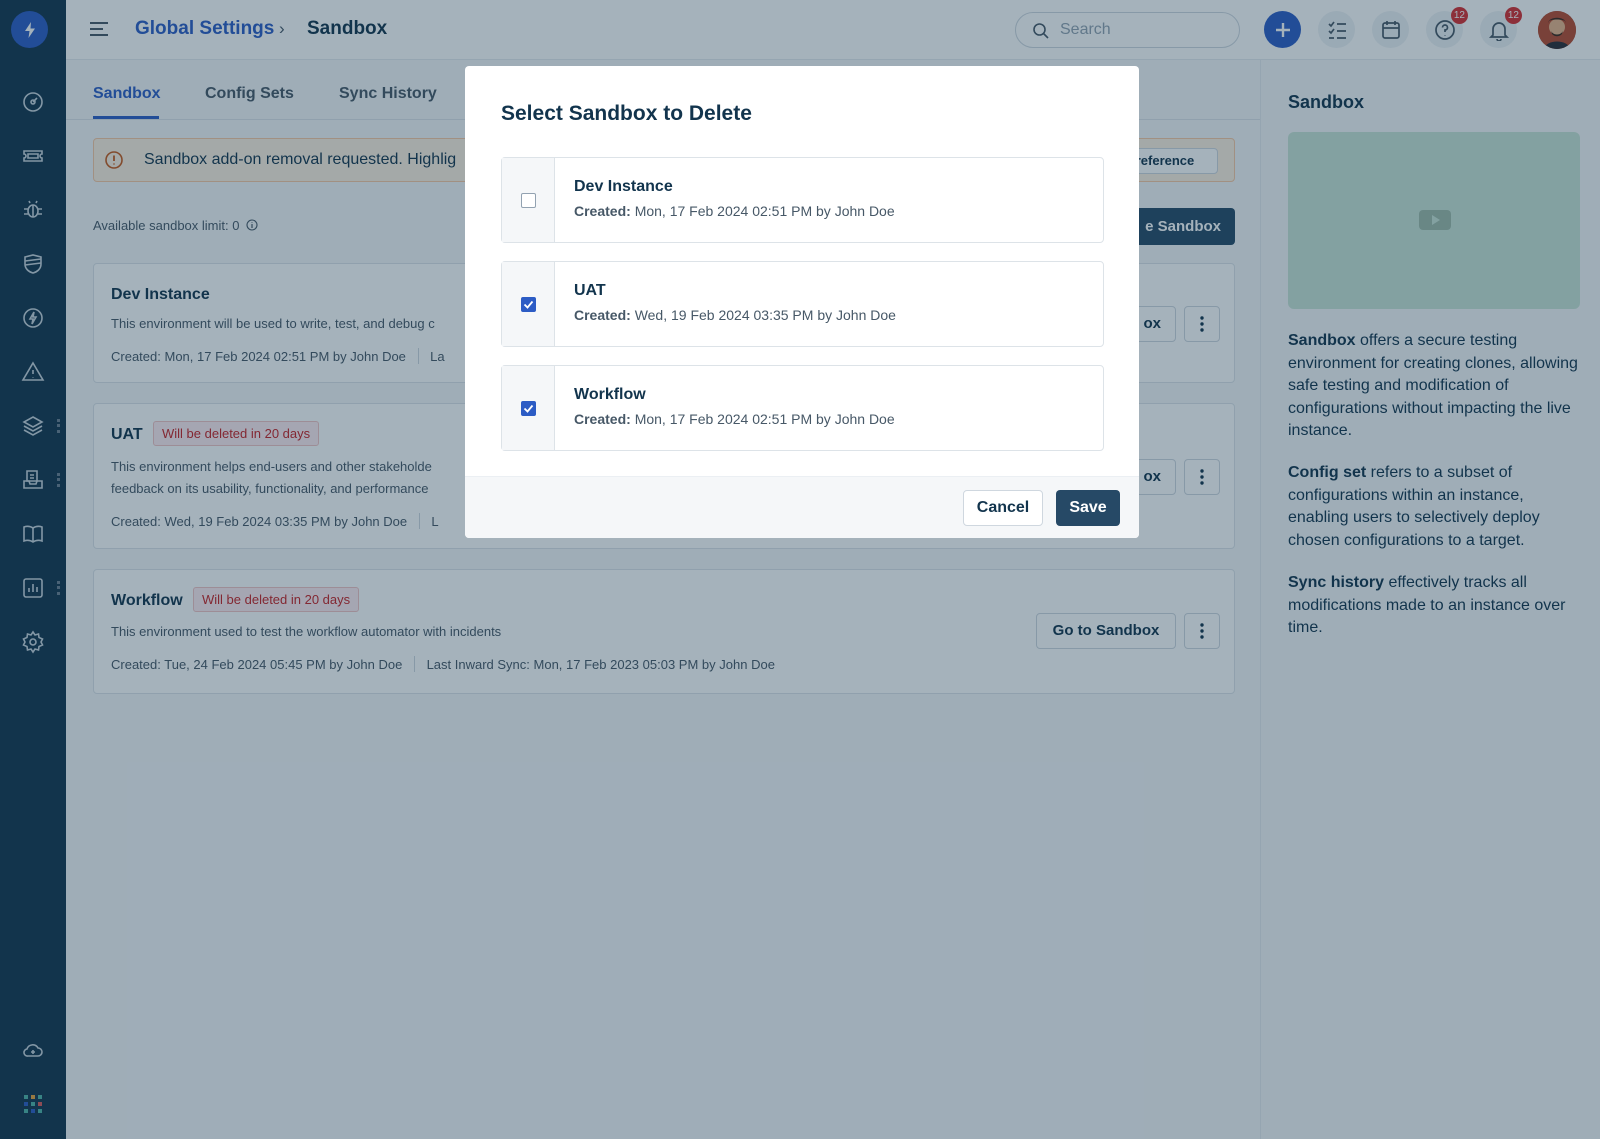  What do you see at coordinates (626, 113) in the screenshot?
I see `dialog-title: Select Sandbox to Delete` at bounding box center [626, 113].